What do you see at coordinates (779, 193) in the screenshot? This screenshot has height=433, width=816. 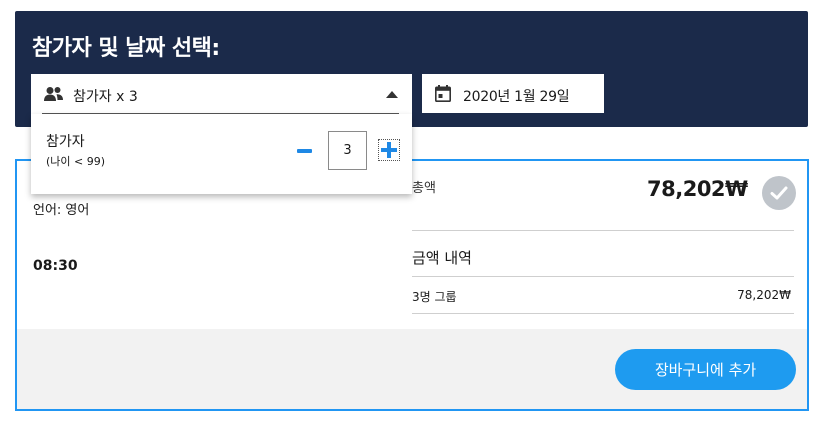 I see `check-icon` at bounding box center [779, 193].